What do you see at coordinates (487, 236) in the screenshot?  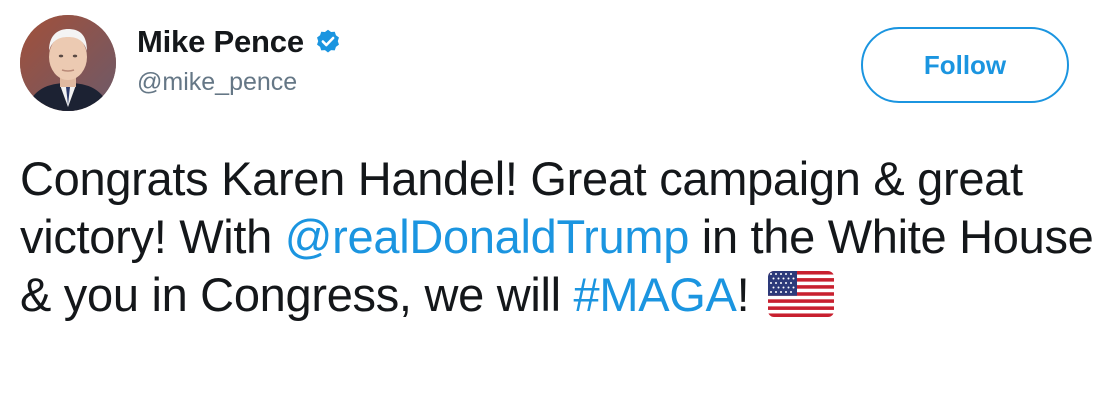 I see `mention-link: @realDonaldTrump` at bounding box center [487, 236].